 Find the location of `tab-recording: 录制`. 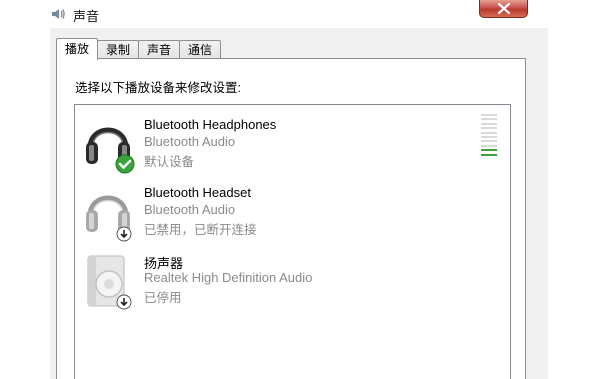

tab-recording: 录制 is located at coordinates (118, 50).